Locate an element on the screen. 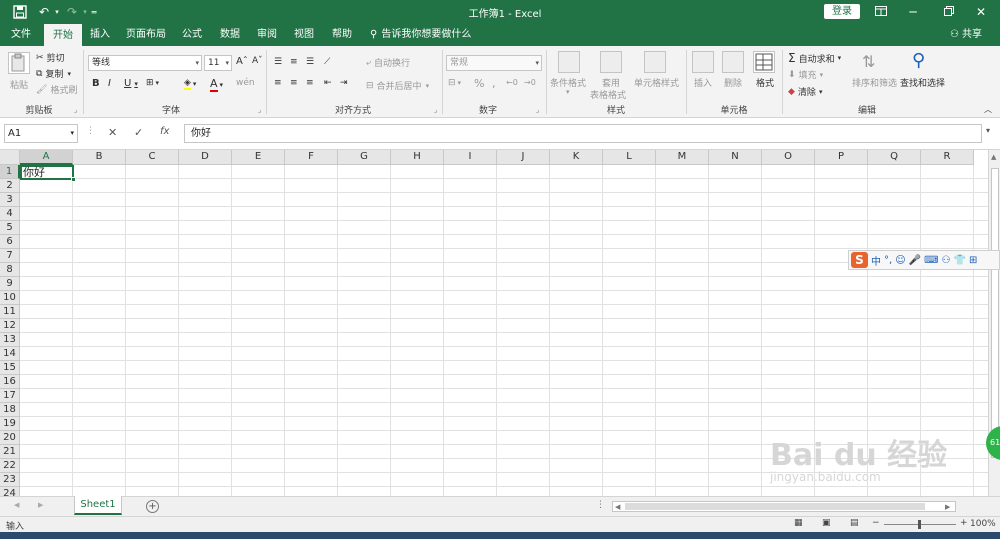 The image size is (1000, 539). tab-file: 文件 is located at coordinates (21, 35).